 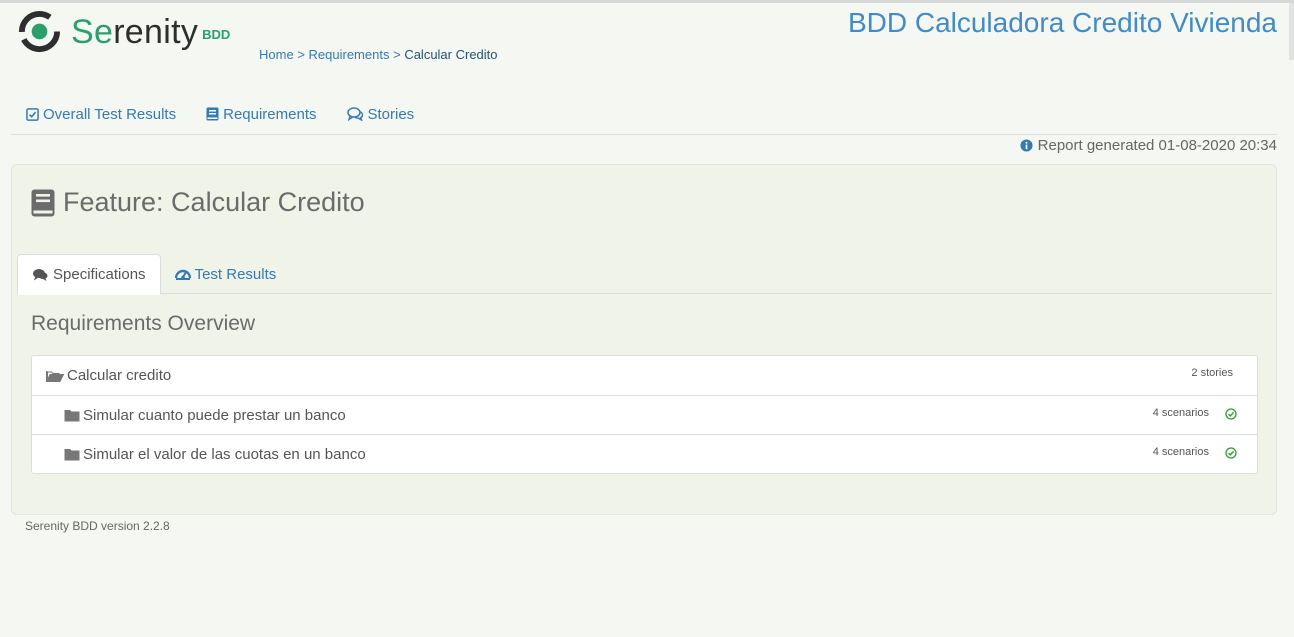 I want to click on info-circle-icon, so click(x=1026, y=145).